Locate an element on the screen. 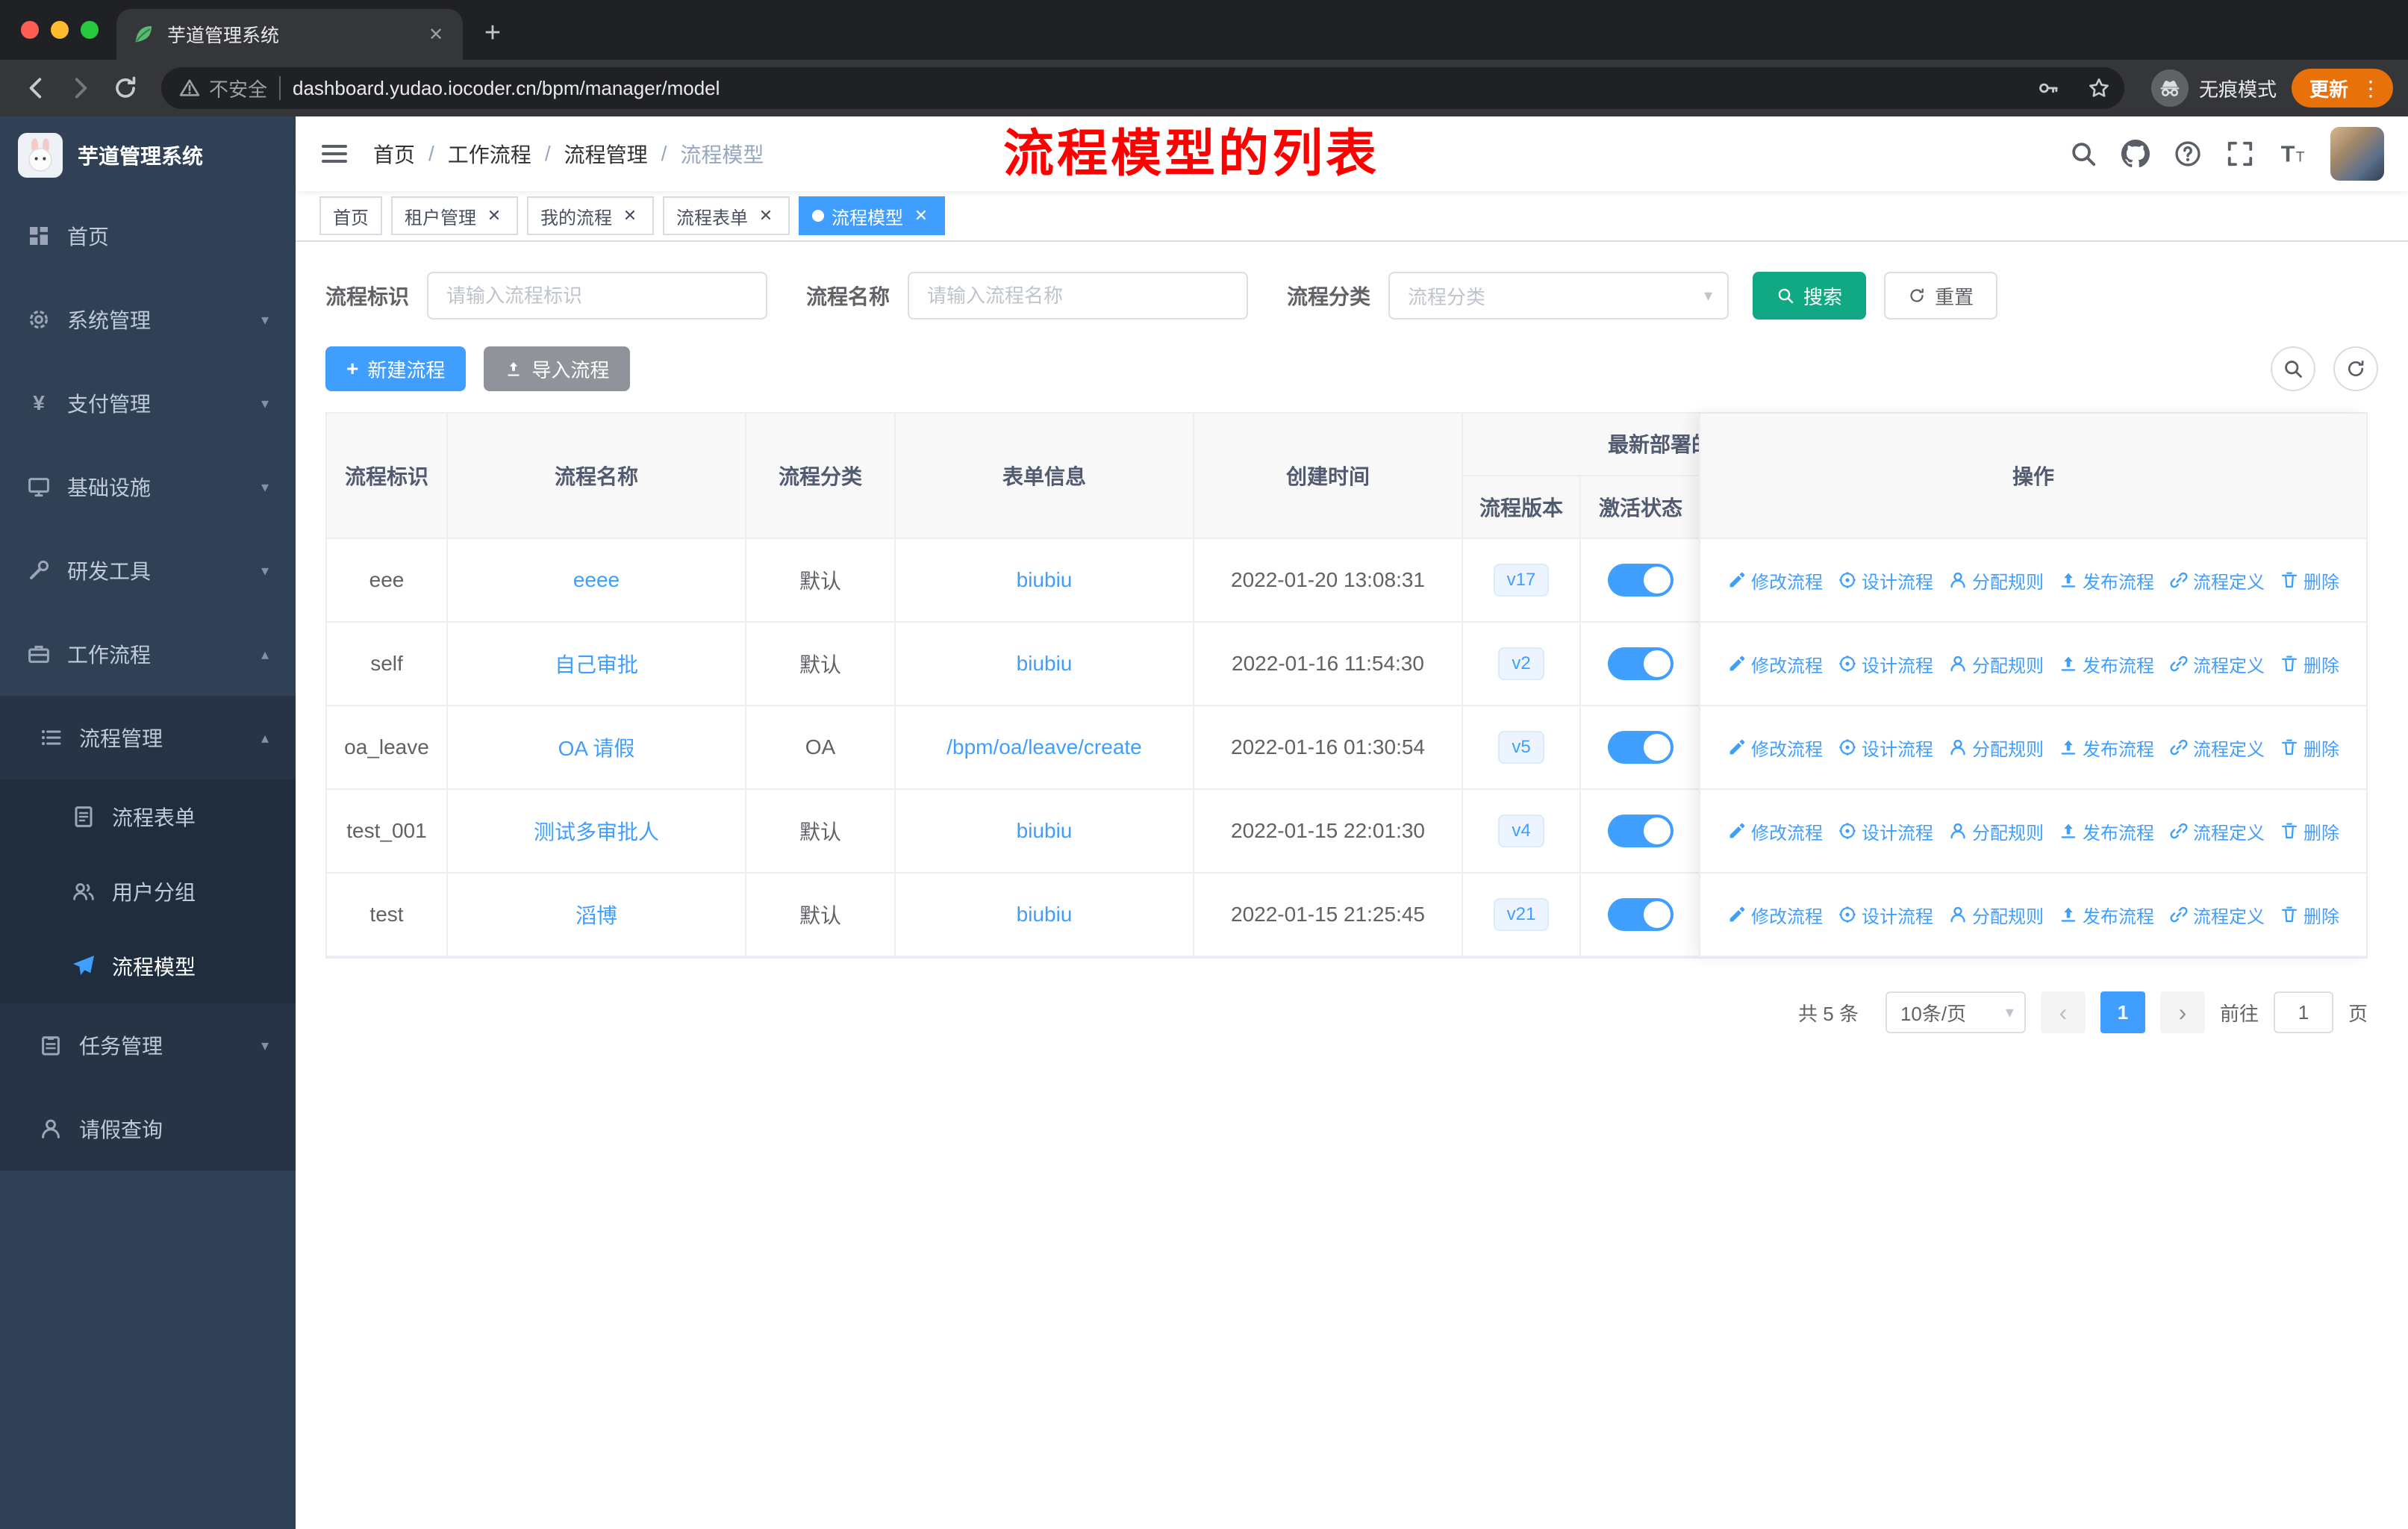 This screenshot has width=2408, height=1529. tag-home: 首页 is located at coordinates (350, 215).